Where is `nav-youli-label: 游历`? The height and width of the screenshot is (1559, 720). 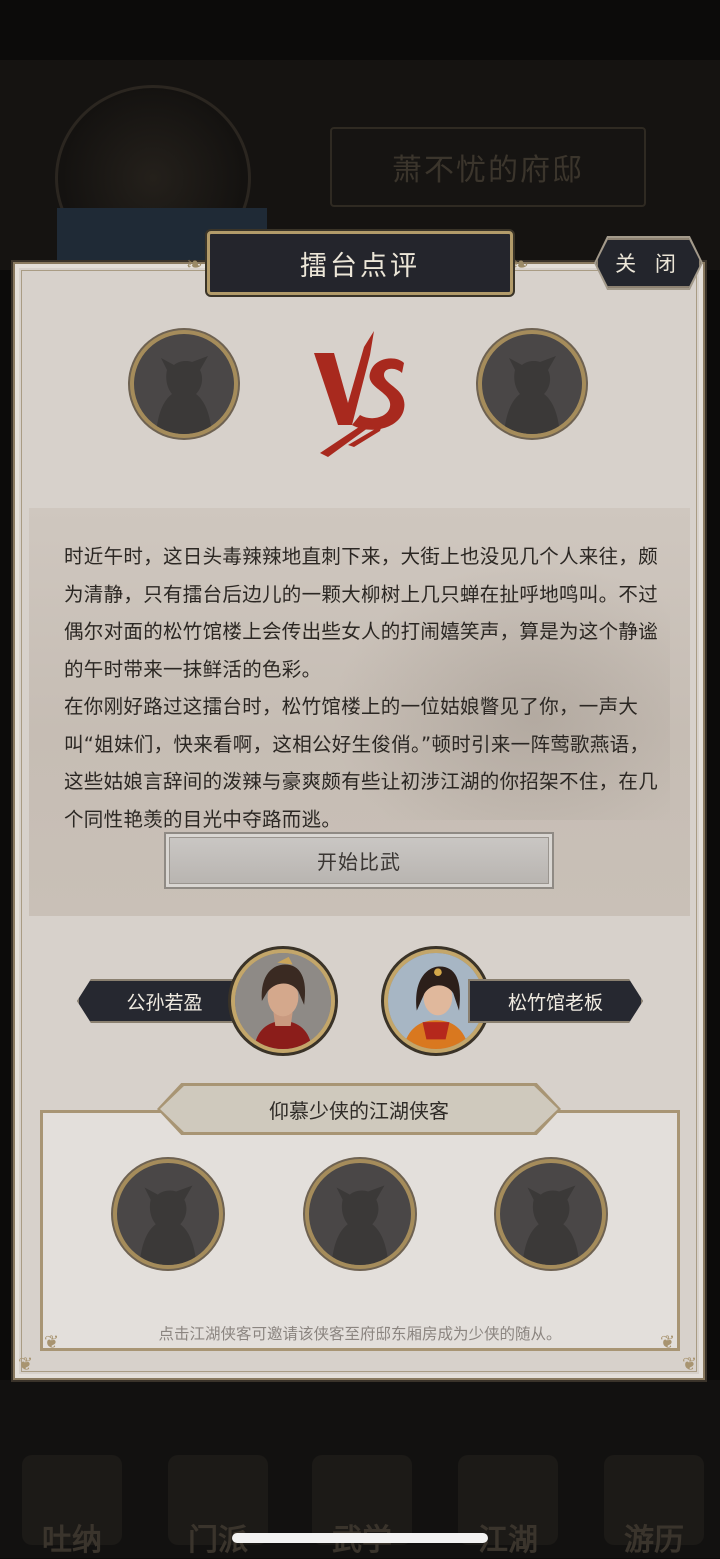 nav-youli-label: 游历 is located at coordinates (654, 1540).